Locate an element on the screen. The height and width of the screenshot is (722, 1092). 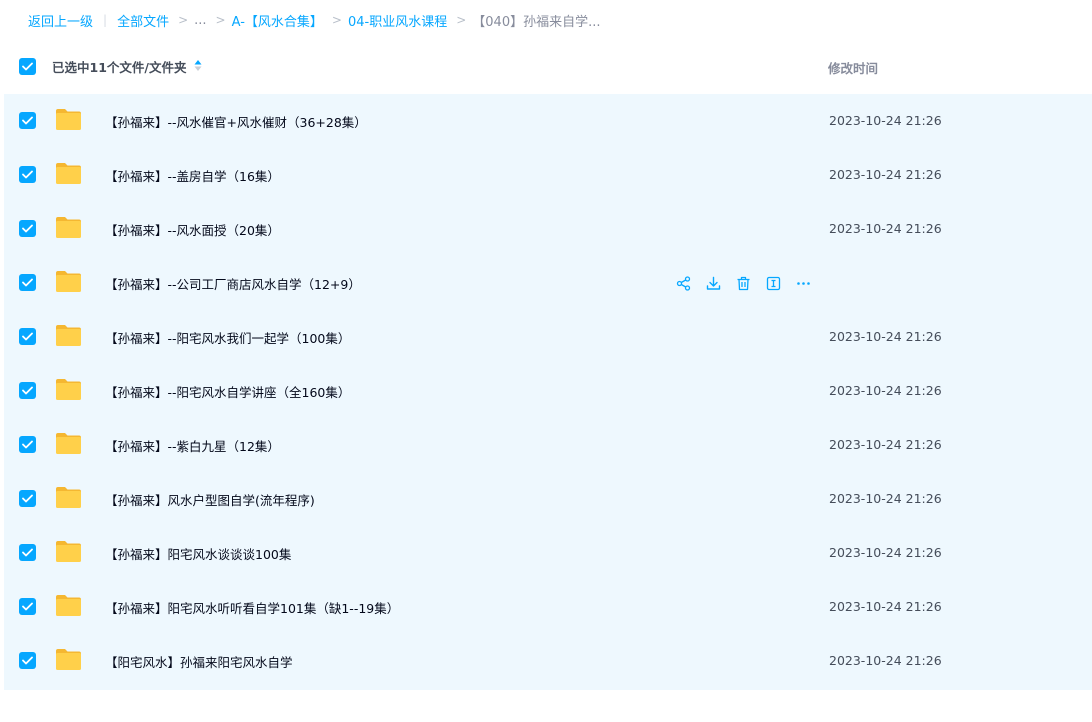
file-row: 【孙福来】--风水面授（20集） 2023-10-24 21:26 is located at coordinates (548, 229).